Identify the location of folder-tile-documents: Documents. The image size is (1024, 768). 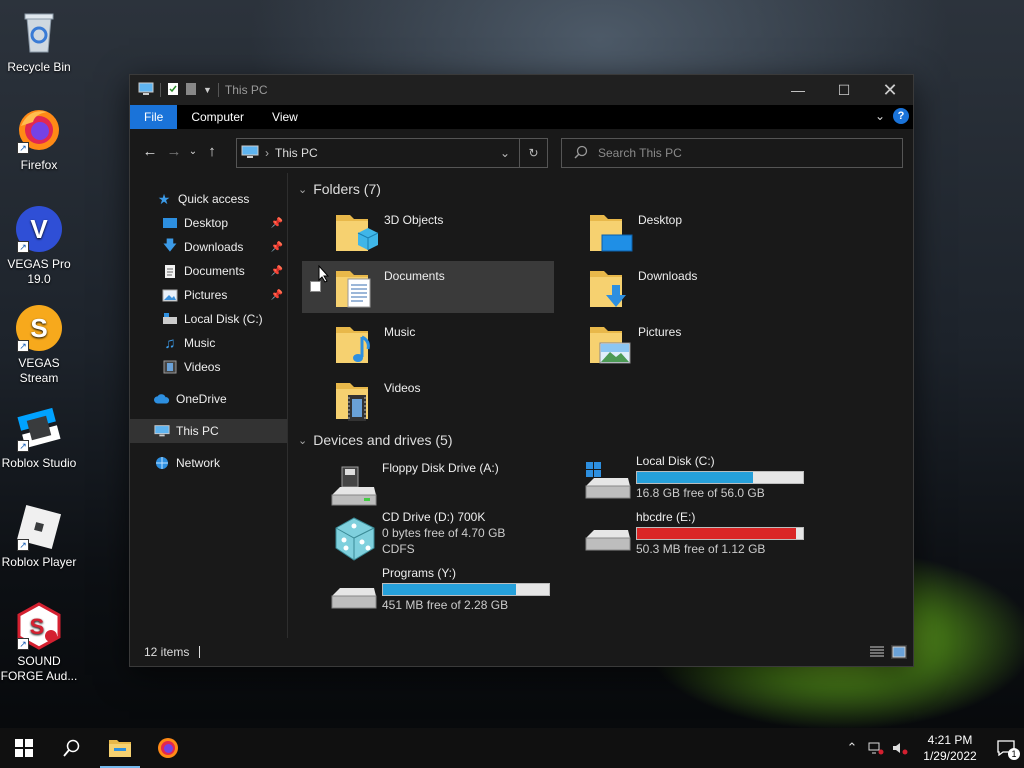
(428, 287).